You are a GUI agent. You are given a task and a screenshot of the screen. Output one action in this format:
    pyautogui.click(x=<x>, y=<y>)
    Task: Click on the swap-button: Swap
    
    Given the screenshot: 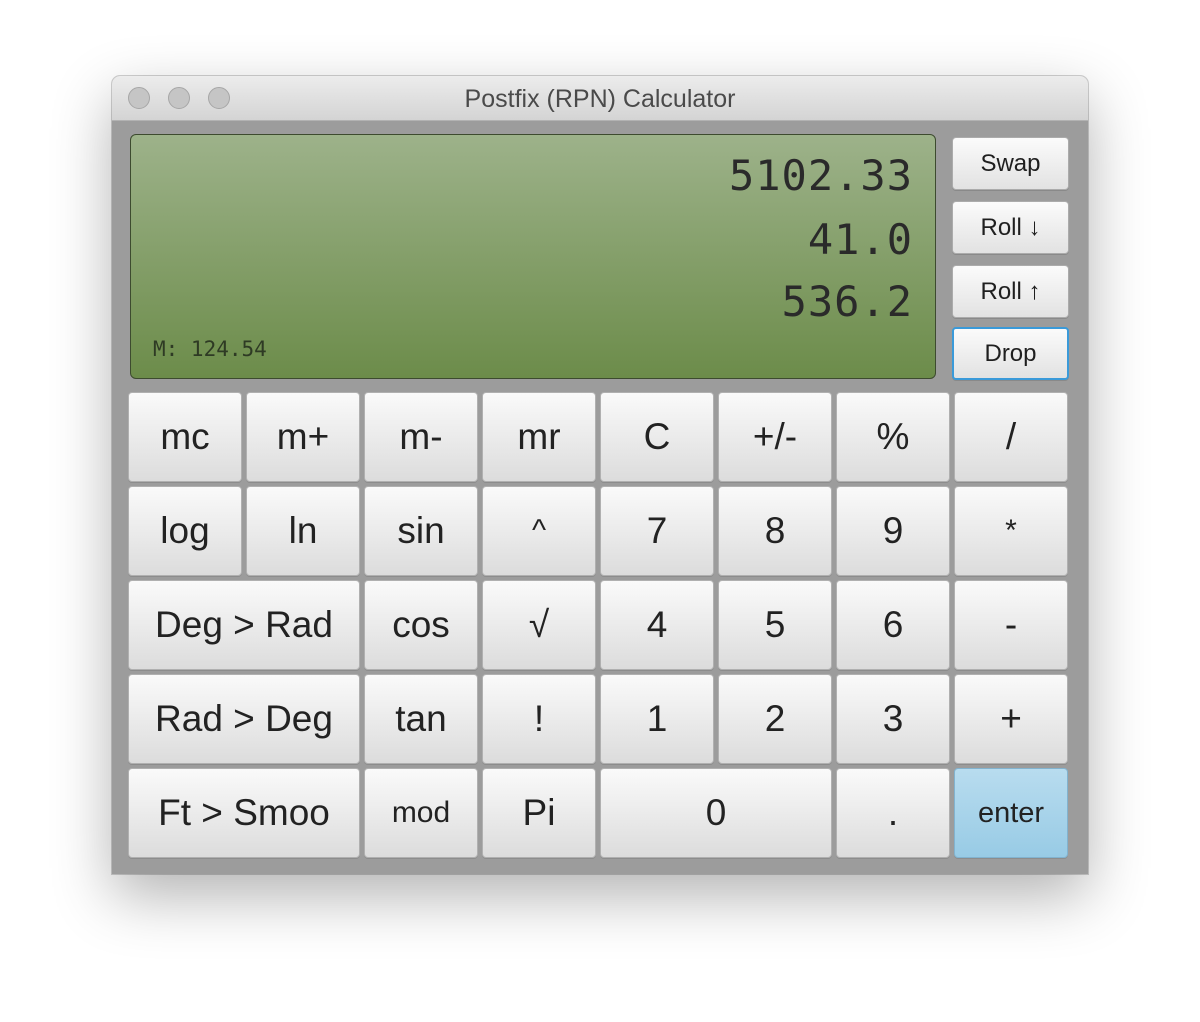 What is the action you would take?
    pyautogui.click(x=1010, y=163)
    